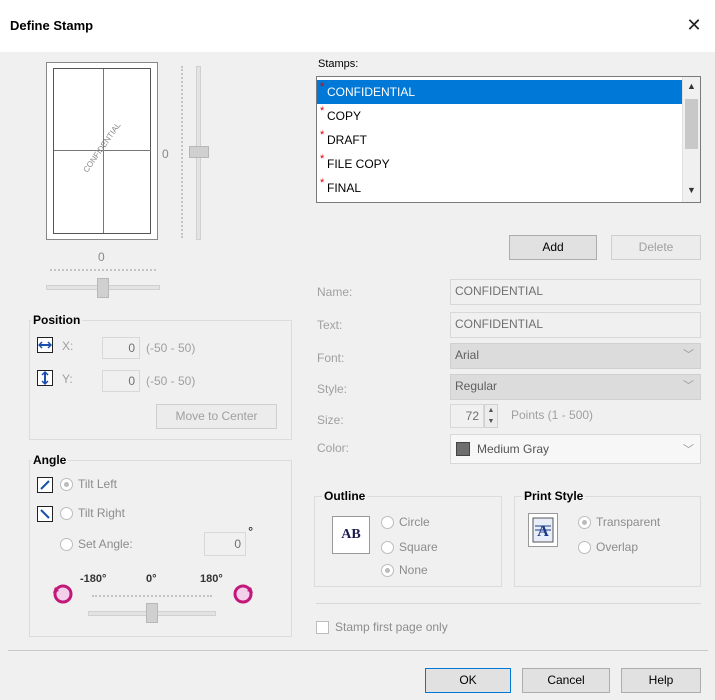 This screenshot has width=715, height=700. Describe the element at coordinates (463, 449) in the screenshot. I see `color-swatch` at that location.